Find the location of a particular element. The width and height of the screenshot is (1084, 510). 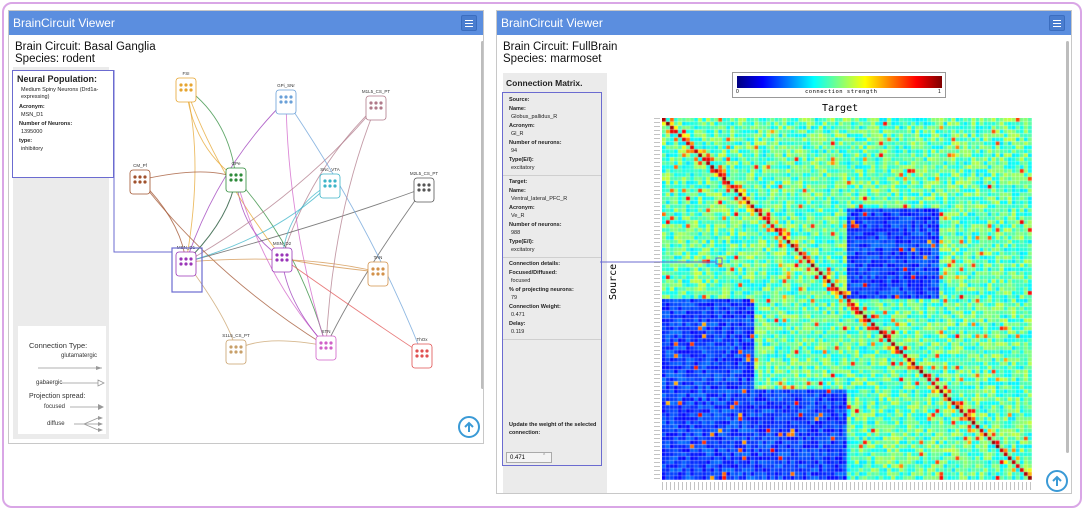

right-app-title: BrainCircuit Viewer is located at coordinates (552, 23).